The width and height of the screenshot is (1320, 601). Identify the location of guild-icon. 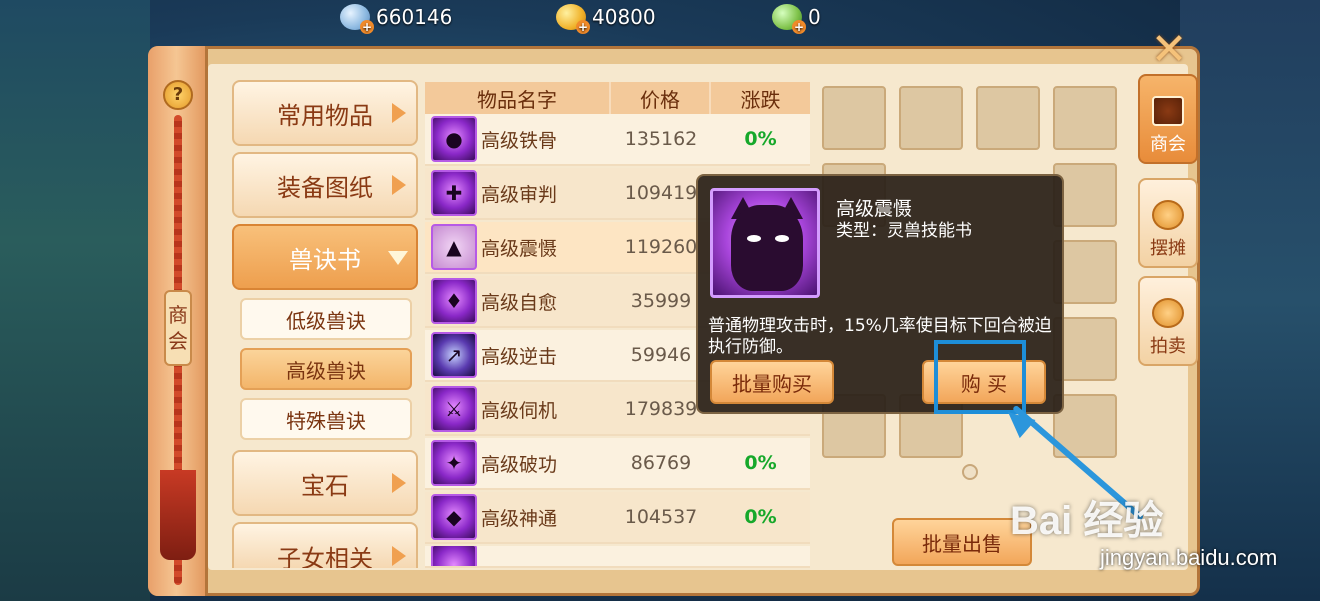
(1168, 111).